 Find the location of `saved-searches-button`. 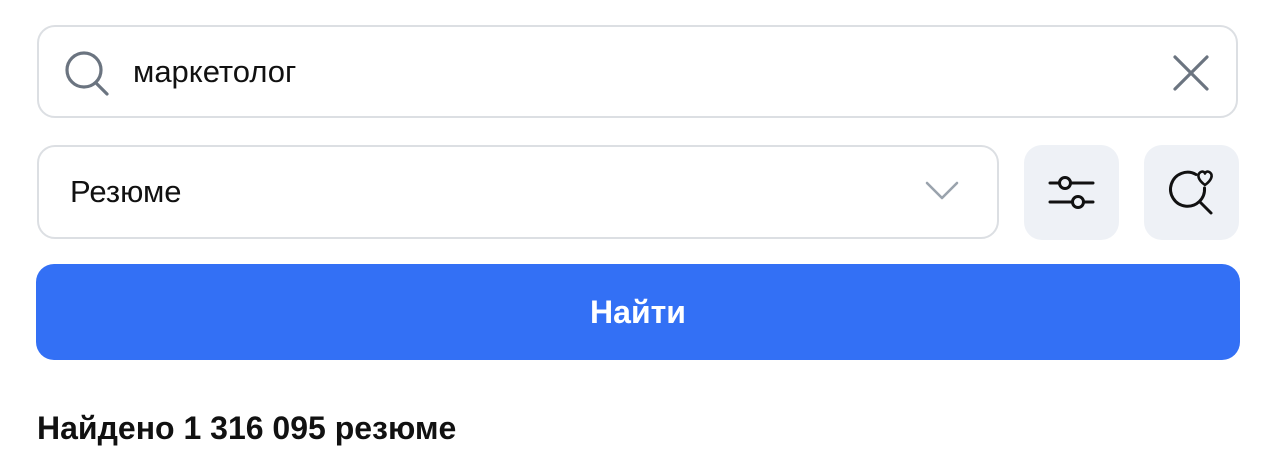

saved-searches-button is located at coordinates (1191, 192).